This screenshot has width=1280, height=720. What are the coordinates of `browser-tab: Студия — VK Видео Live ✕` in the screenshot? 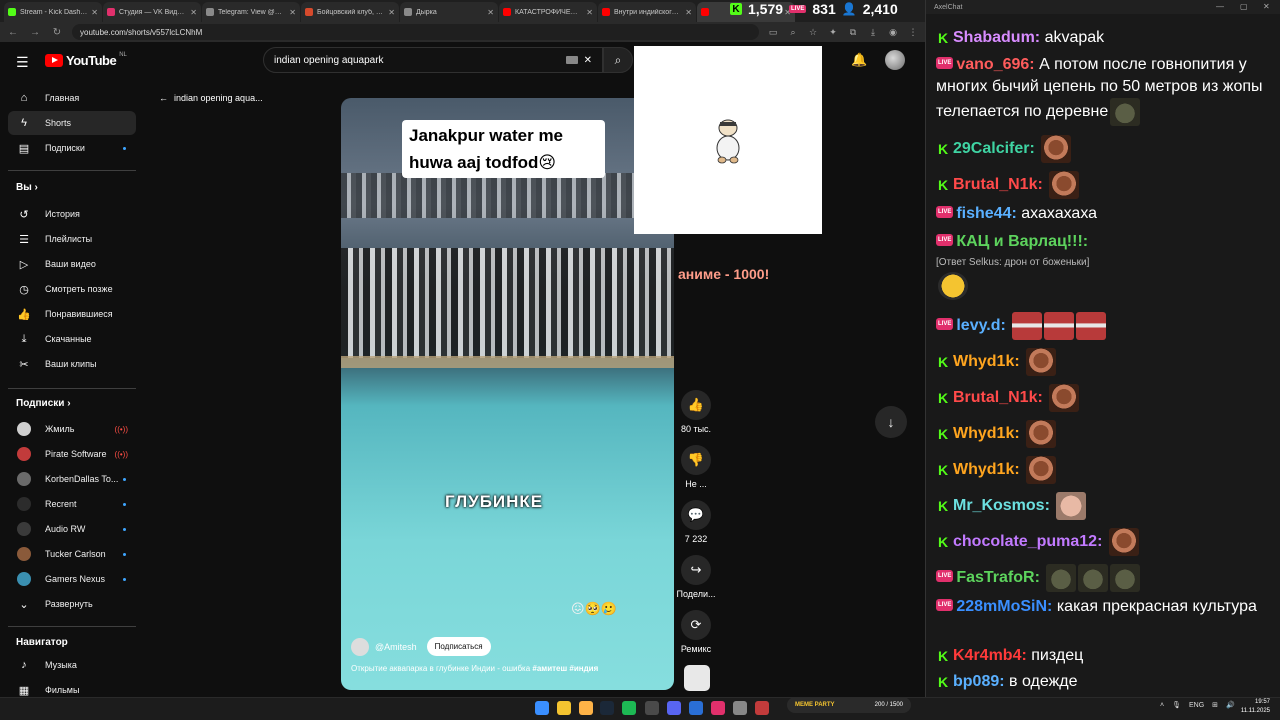 It's located at (152, 12).